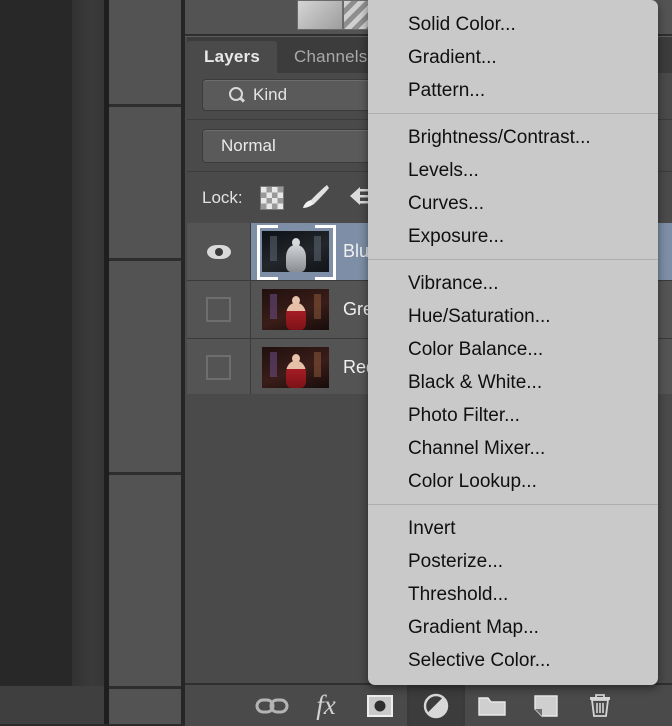 This screenshot has height=726, width=672. Describe the element at coordinates (600, 705) in the screenshot. I see `delete-layer-icon` at that location.